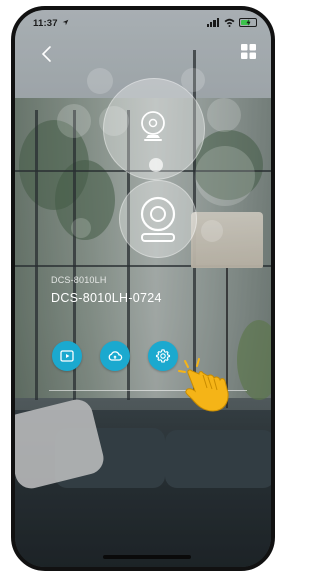  I want to click on device-name-label: DCS-8010LH-0724, so click(106, 298).